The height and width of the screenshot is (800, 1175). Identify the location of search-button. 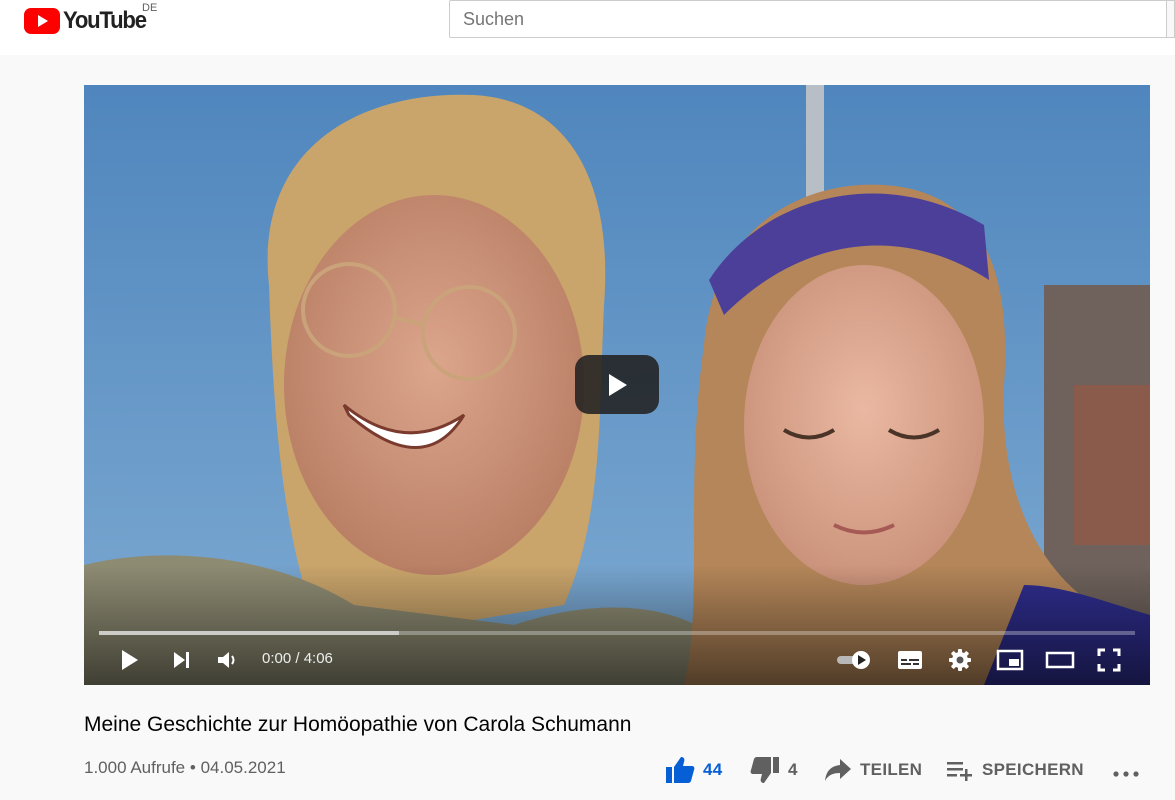
(1171, 19).